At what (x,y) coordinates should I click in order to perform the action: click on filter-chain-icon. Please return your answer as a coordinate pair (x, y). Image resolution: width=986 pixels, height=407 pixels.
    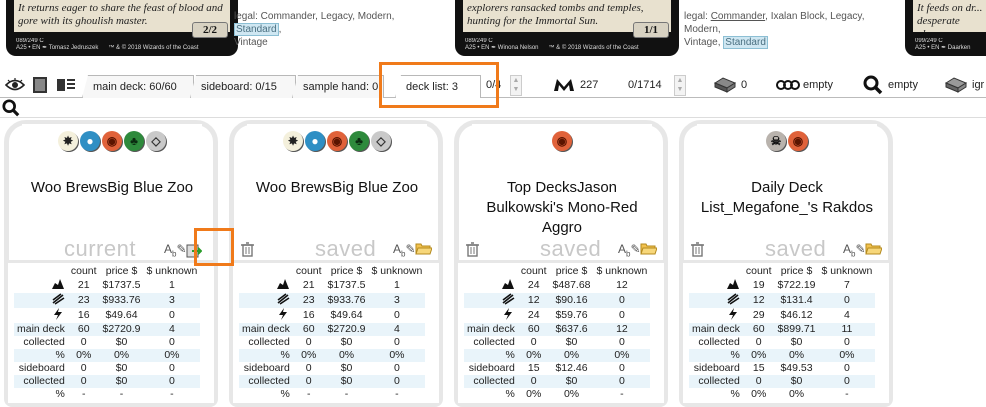
    Looking at the image, I should click on (788, 85).